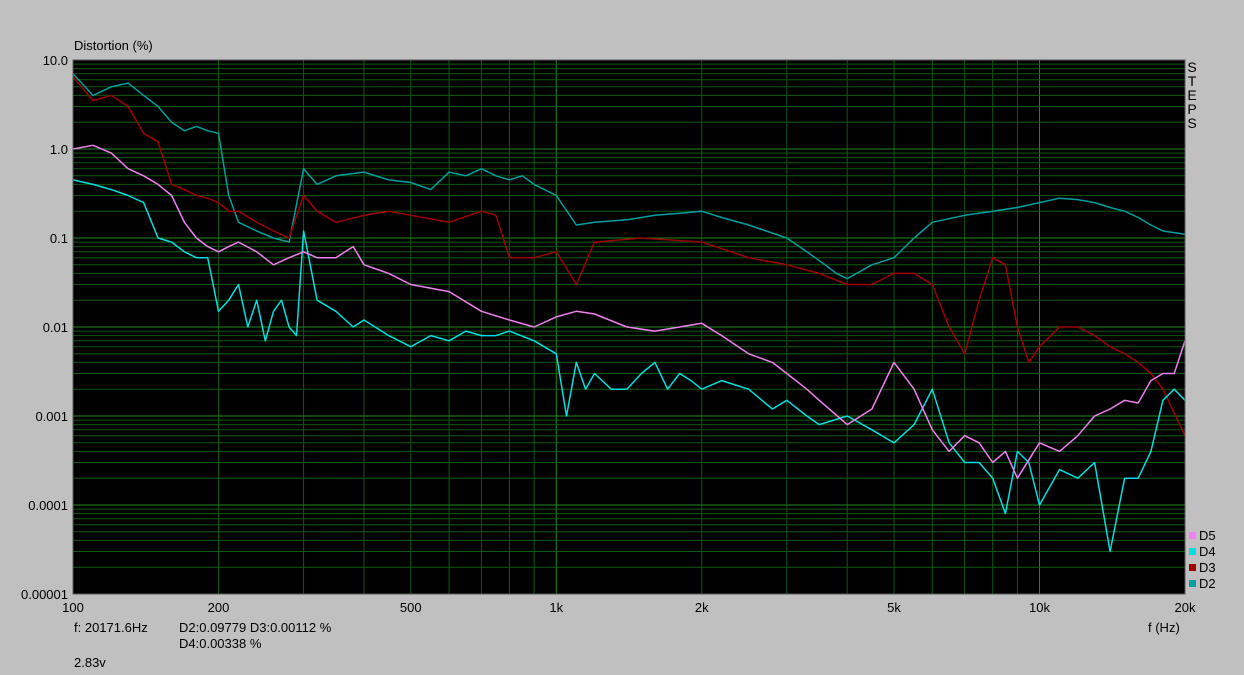  What do you see at coordinates (1207, 567) in the screenshot?
I see `legend-label-d3: D3` at bounding box center [1207, 567].